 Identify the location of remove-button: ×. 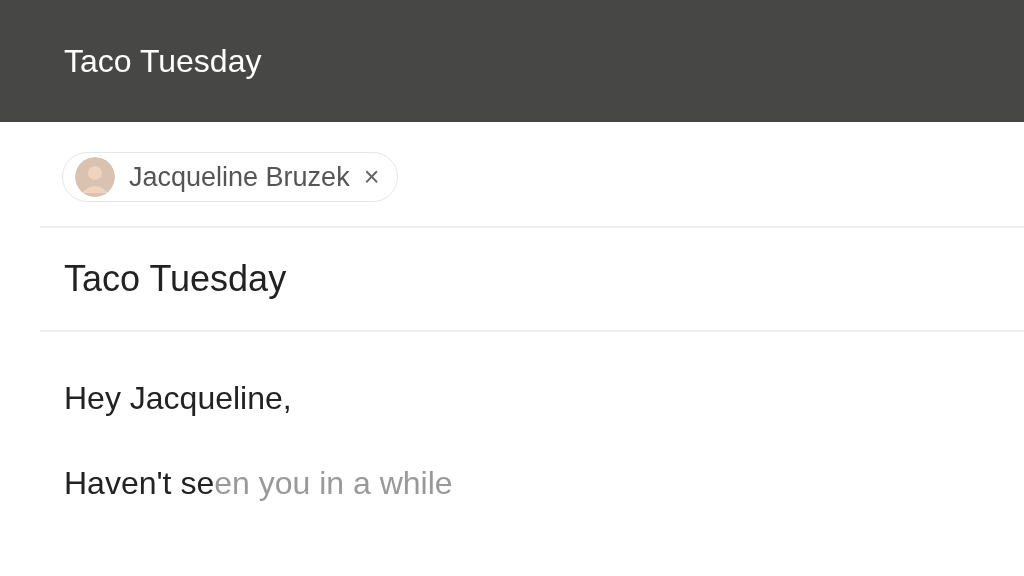
(371, 177).